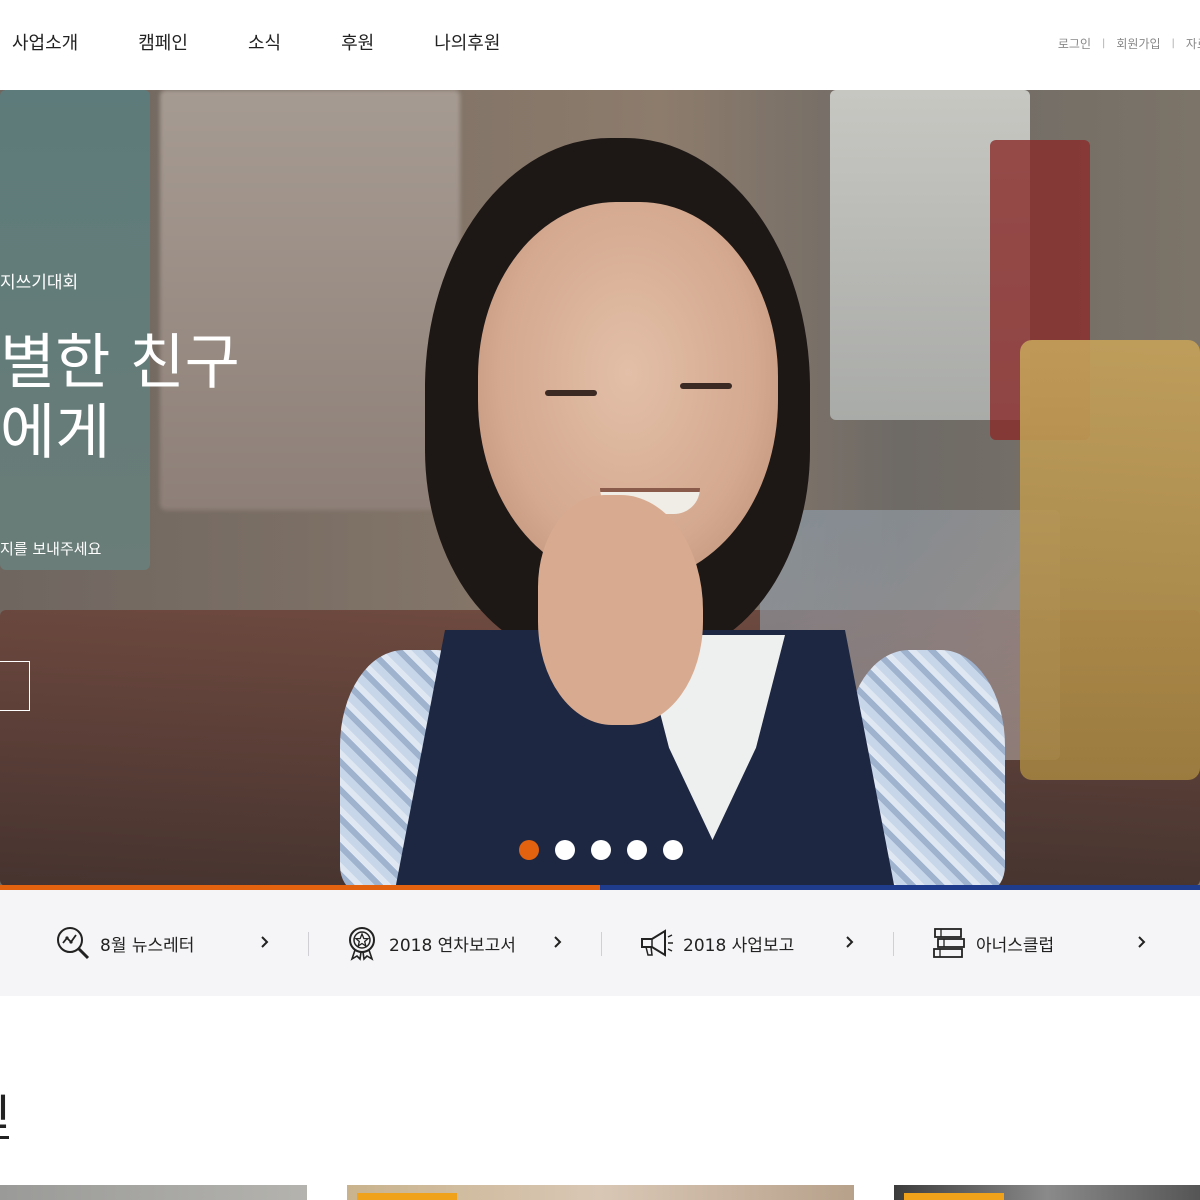 The width and height of the screenshot is (1200, 1200). I want to click on megaphone-icon, so click(657, 943).